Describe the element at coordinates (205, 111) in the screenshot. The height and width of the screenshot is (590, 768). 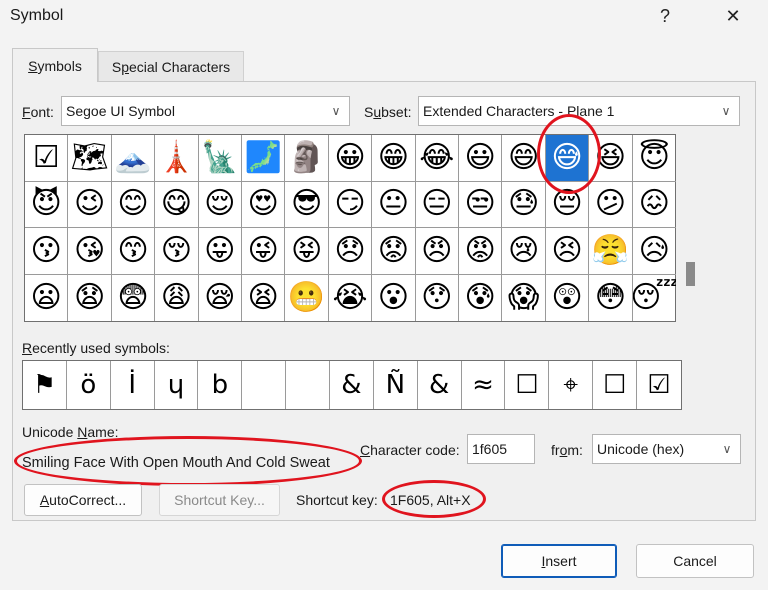
I see `font-select: Segoe UI Symbol ∨` at that location.